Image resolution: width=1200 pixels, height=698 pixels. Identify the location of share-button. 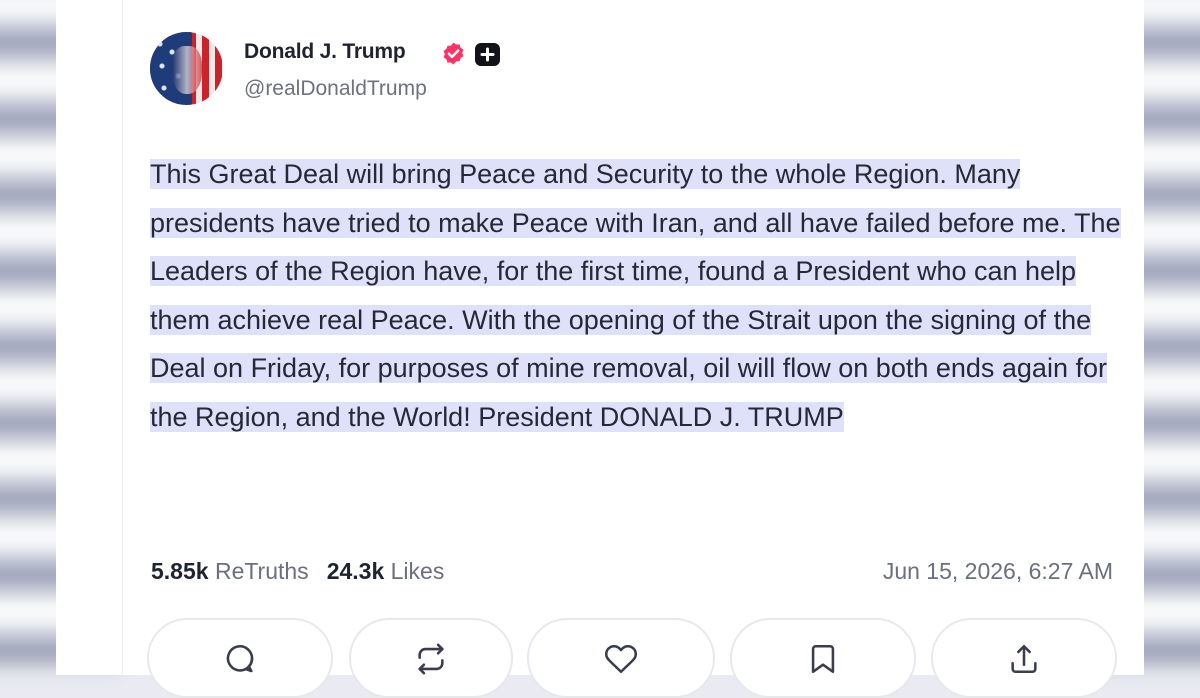
(1024, 658).